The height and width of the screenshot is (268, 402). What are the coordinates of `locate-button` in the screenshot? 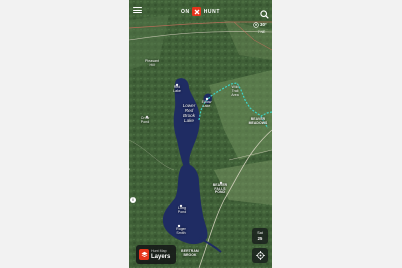 It's located at (260, 255).